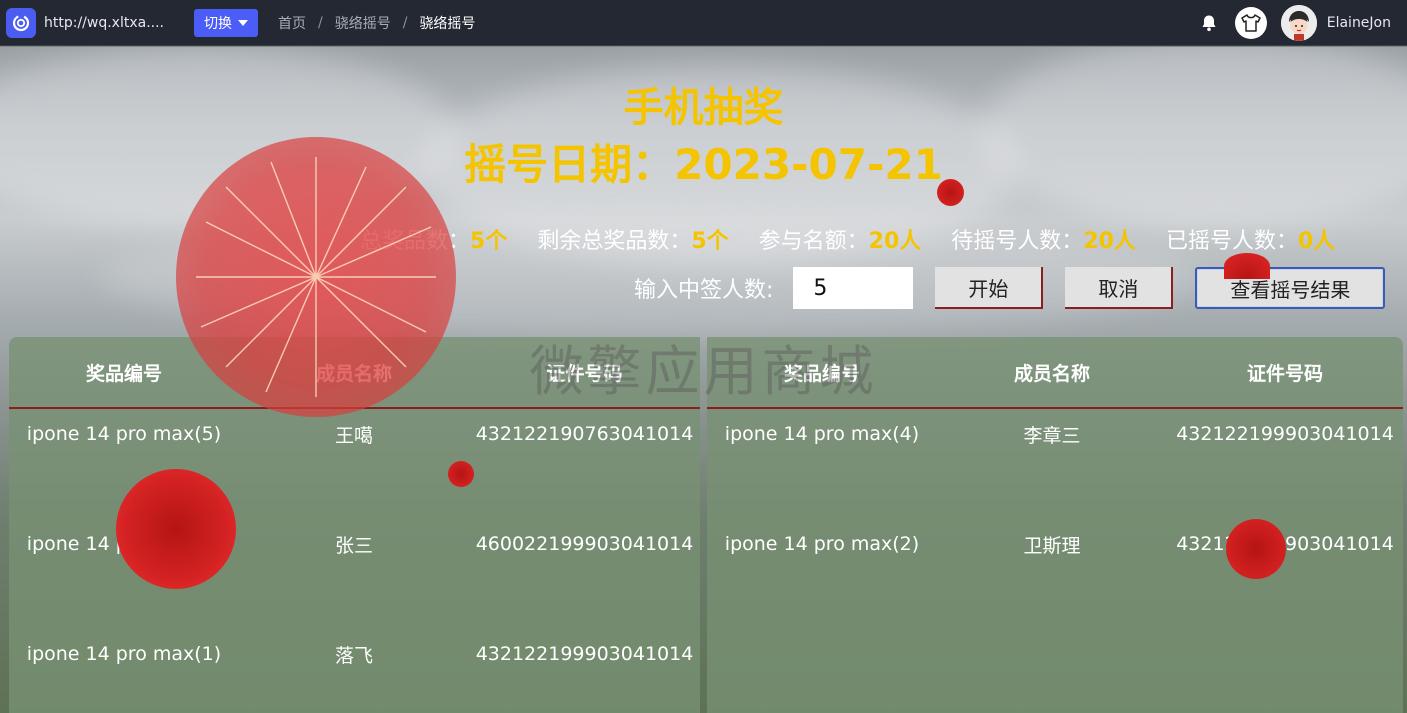 The width and height of the screenshot is (1407, 713). I want to click on stat-label: 参与名额：, so click(813, 241).